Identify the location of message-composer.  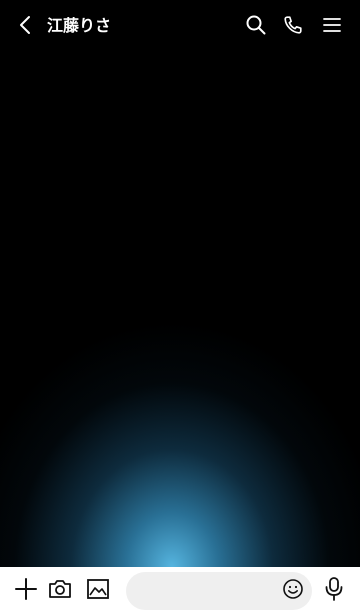
(180, 591).